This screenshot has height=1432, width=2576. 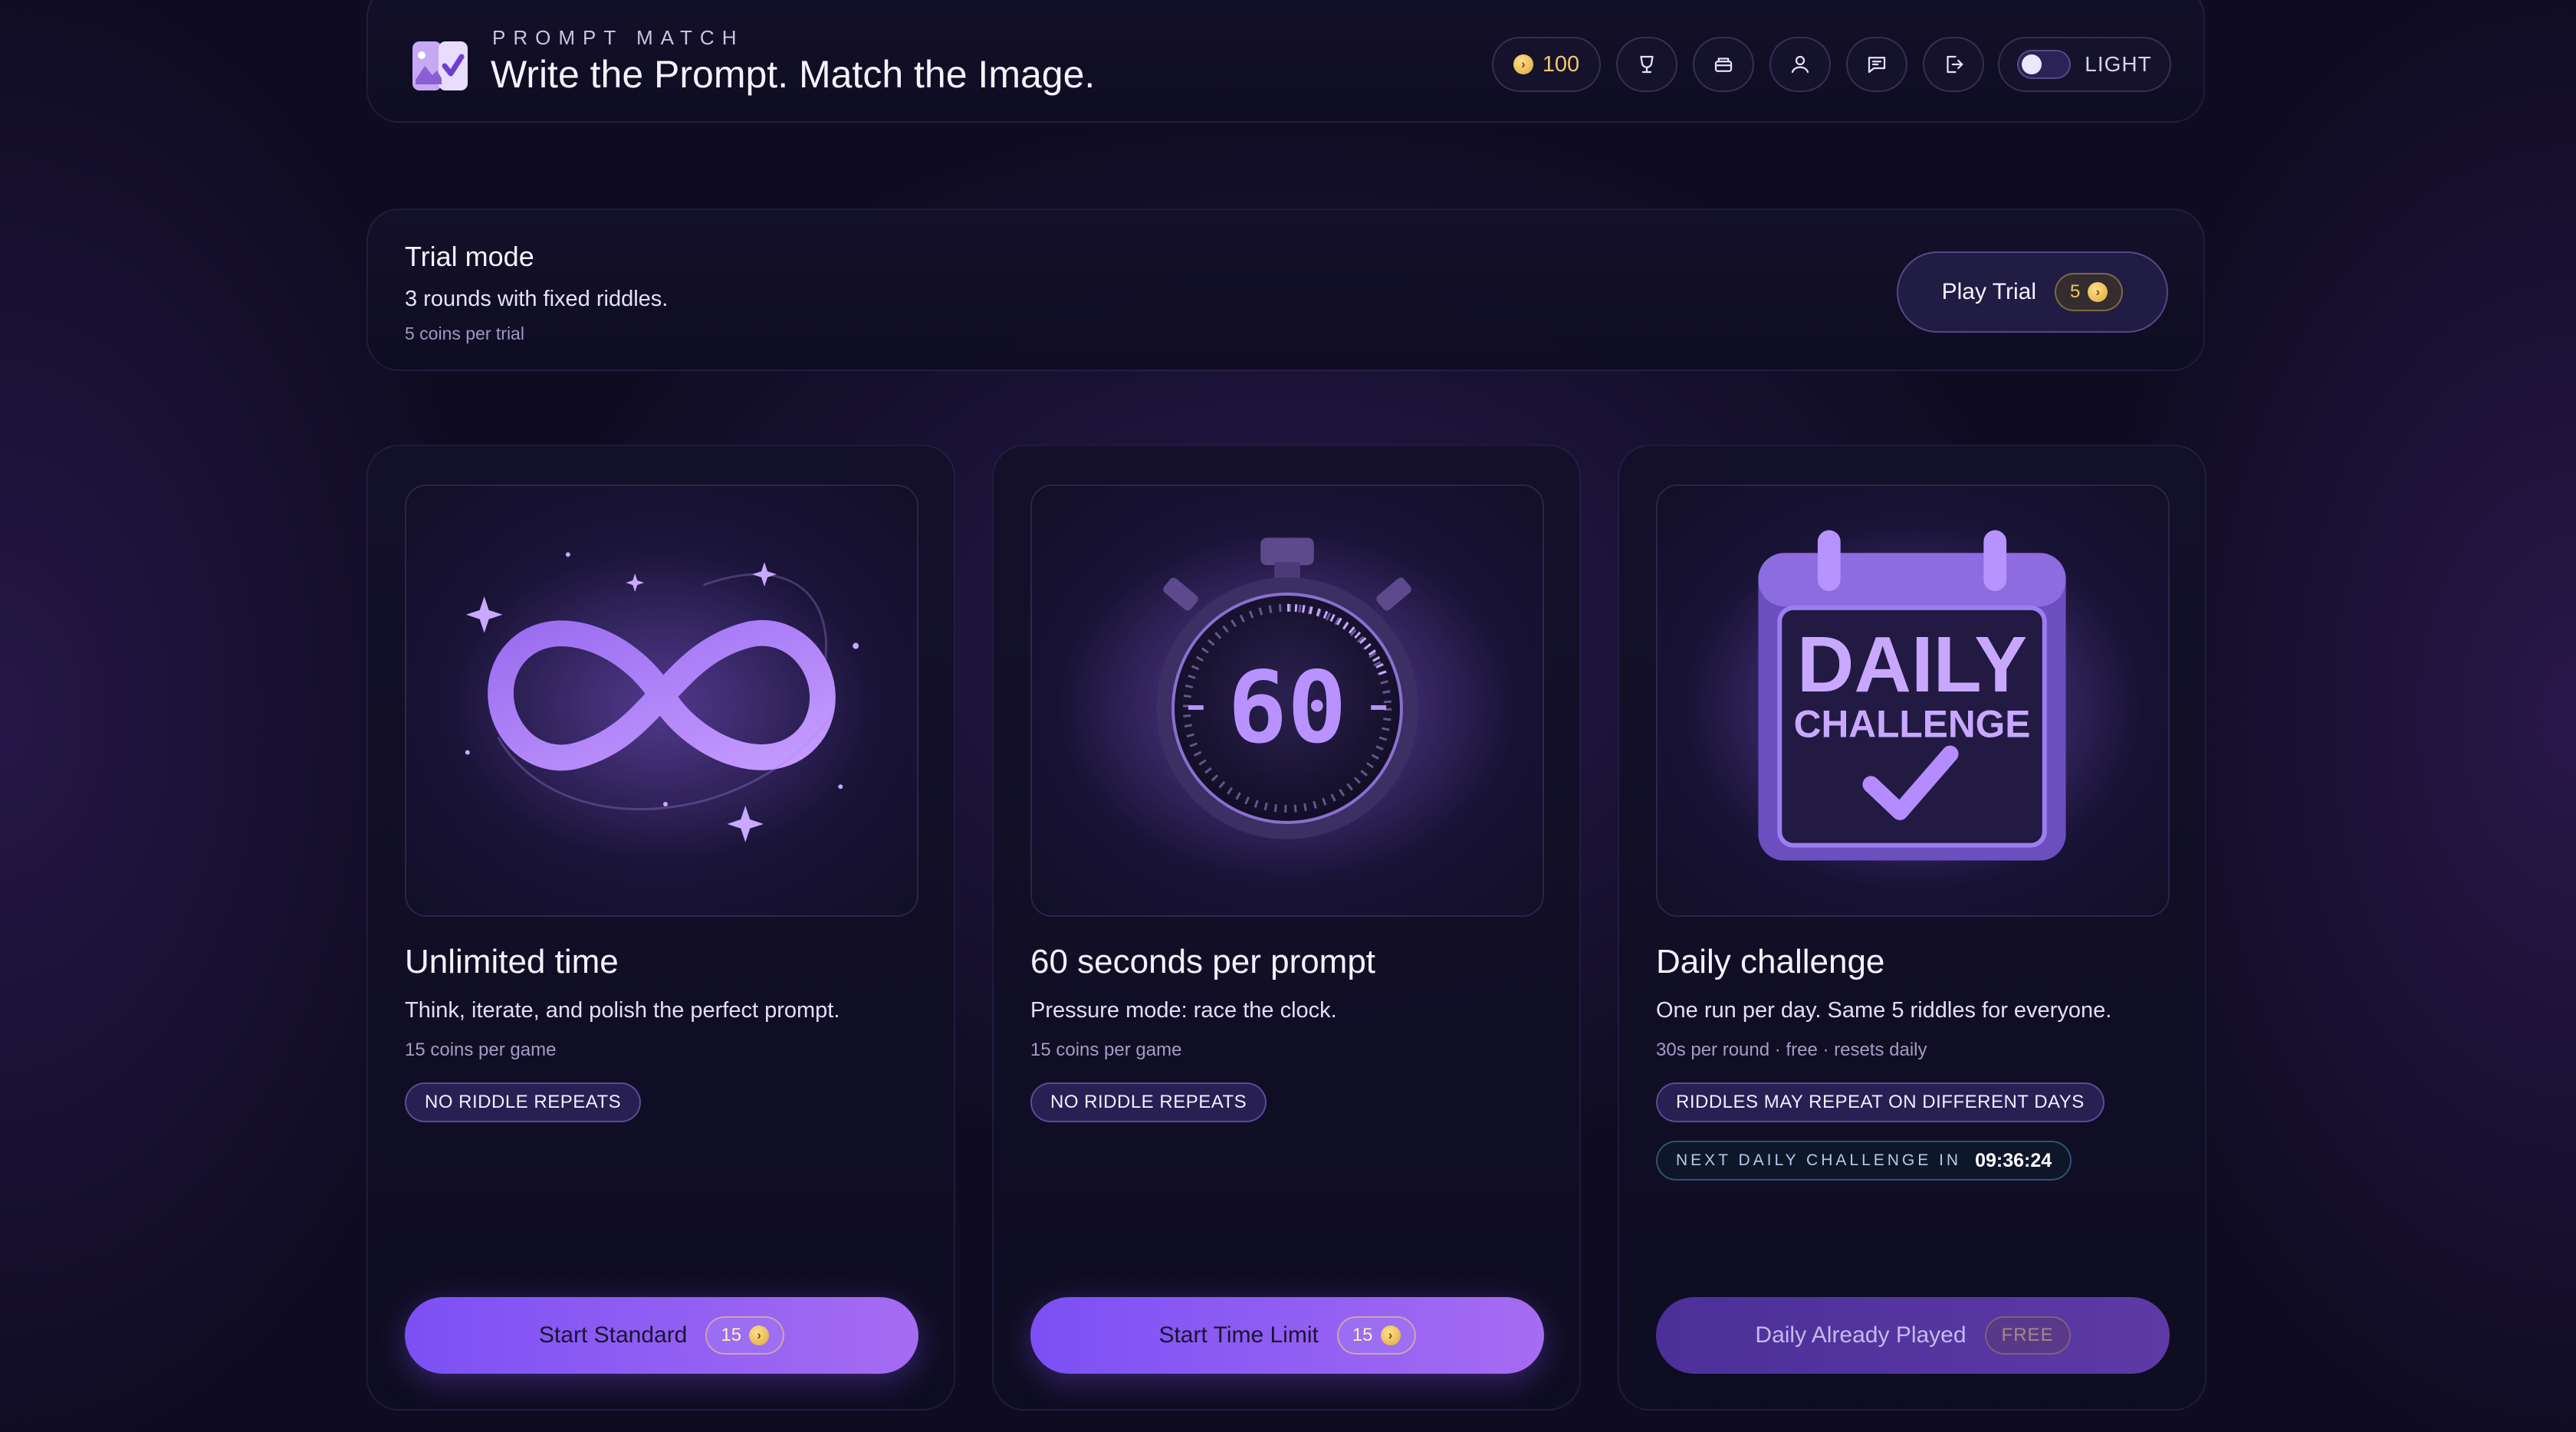 I want to click on stopwatch-illustration: 60, so click(x=1287, y=700).